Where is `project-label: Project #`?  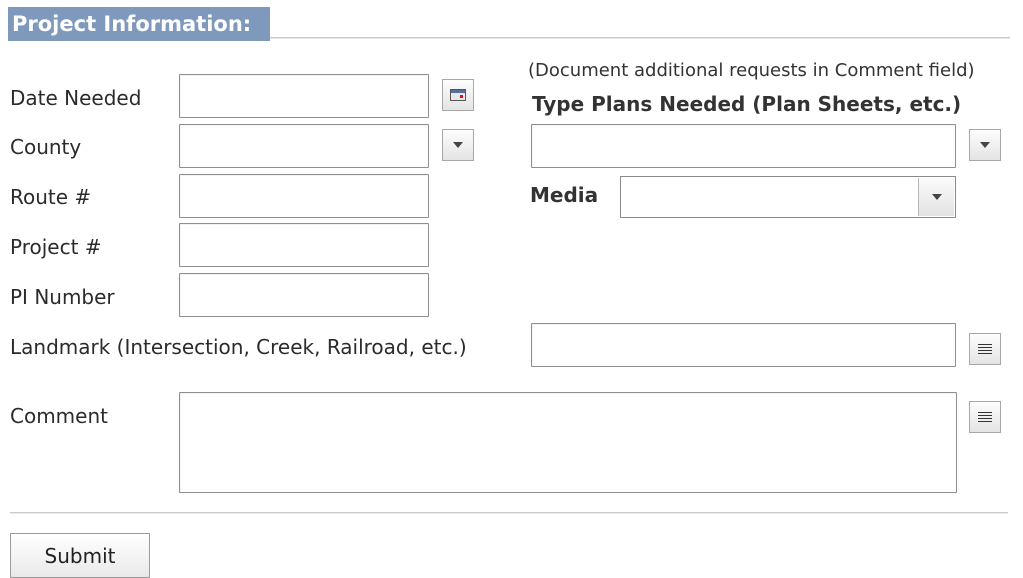 project-label: Project # is located at coordinates (56, 247).